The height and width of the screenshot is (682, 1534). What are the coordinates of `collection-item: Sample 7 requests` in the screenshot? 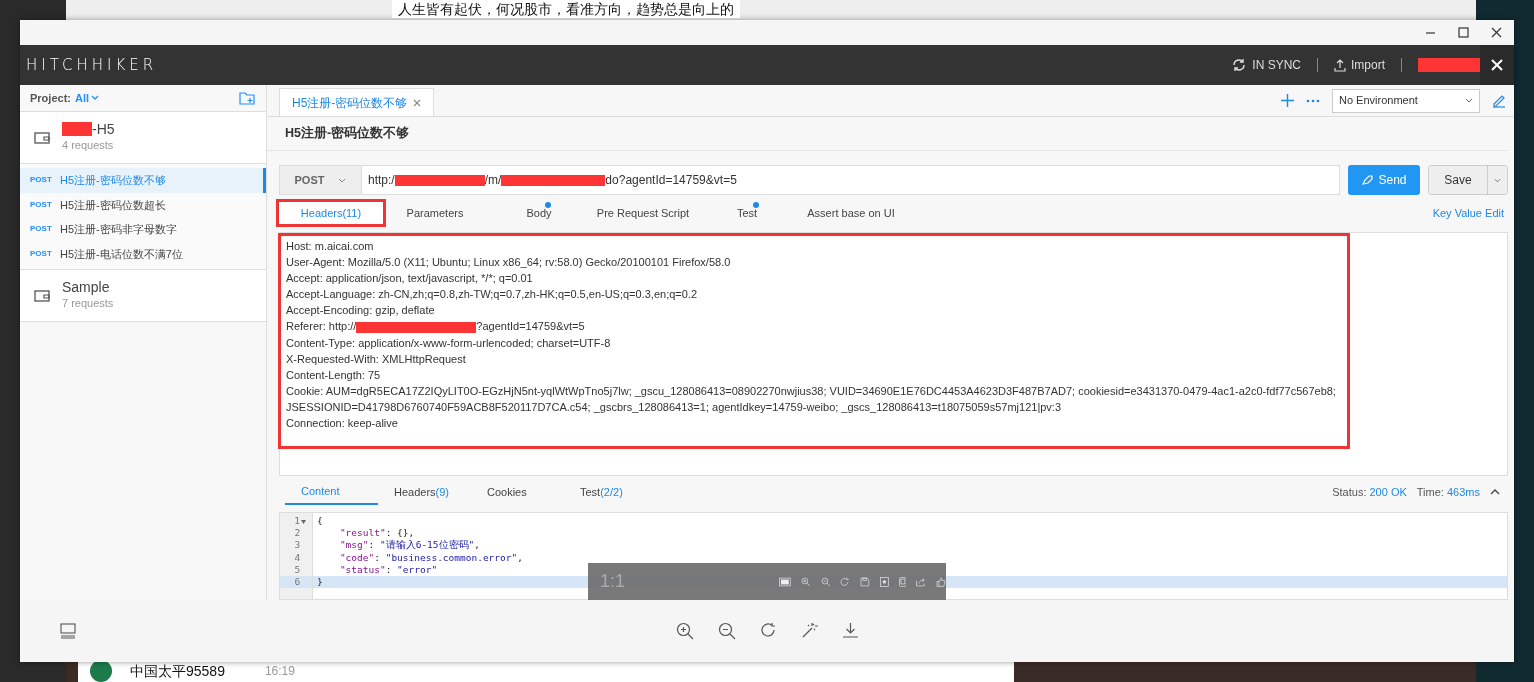 It's located at (143, 296).